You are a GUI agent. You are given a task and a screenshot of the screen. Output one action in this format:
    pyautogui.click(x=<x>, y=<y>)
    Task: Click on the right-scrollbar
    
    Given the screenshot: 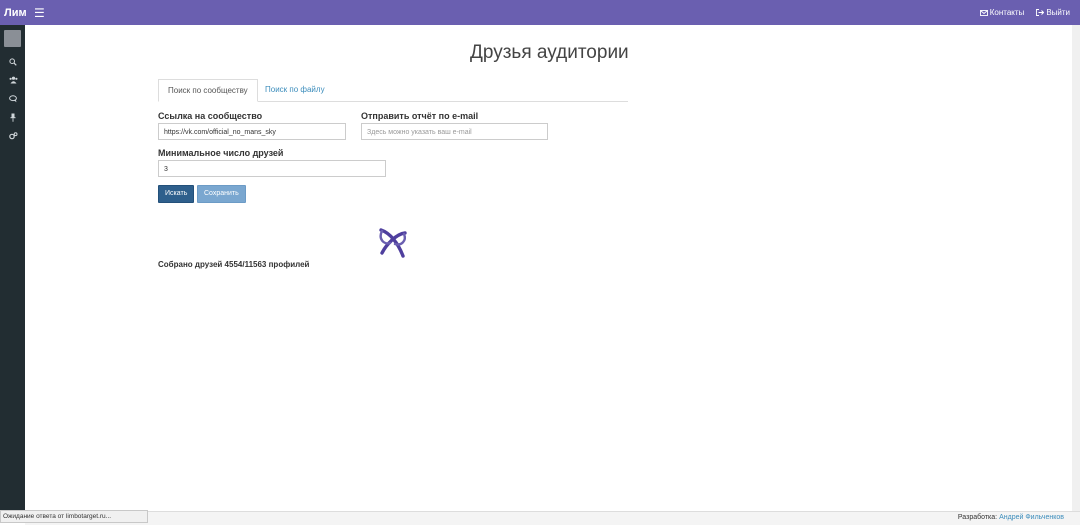 What is the action you would take?
    pyautogui.click(x=1076, y=268)
    